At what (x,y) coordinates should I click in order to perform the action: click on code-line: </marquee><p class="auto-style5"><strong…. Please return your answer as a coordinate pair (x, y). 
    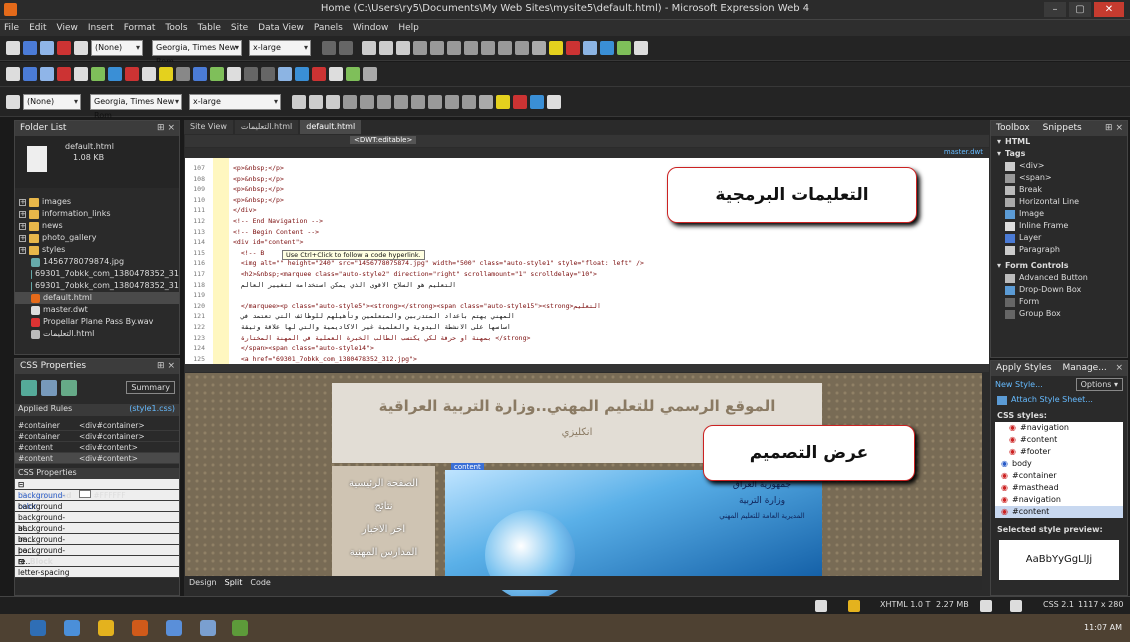
    Looking at the image, I should click on (417, 306).